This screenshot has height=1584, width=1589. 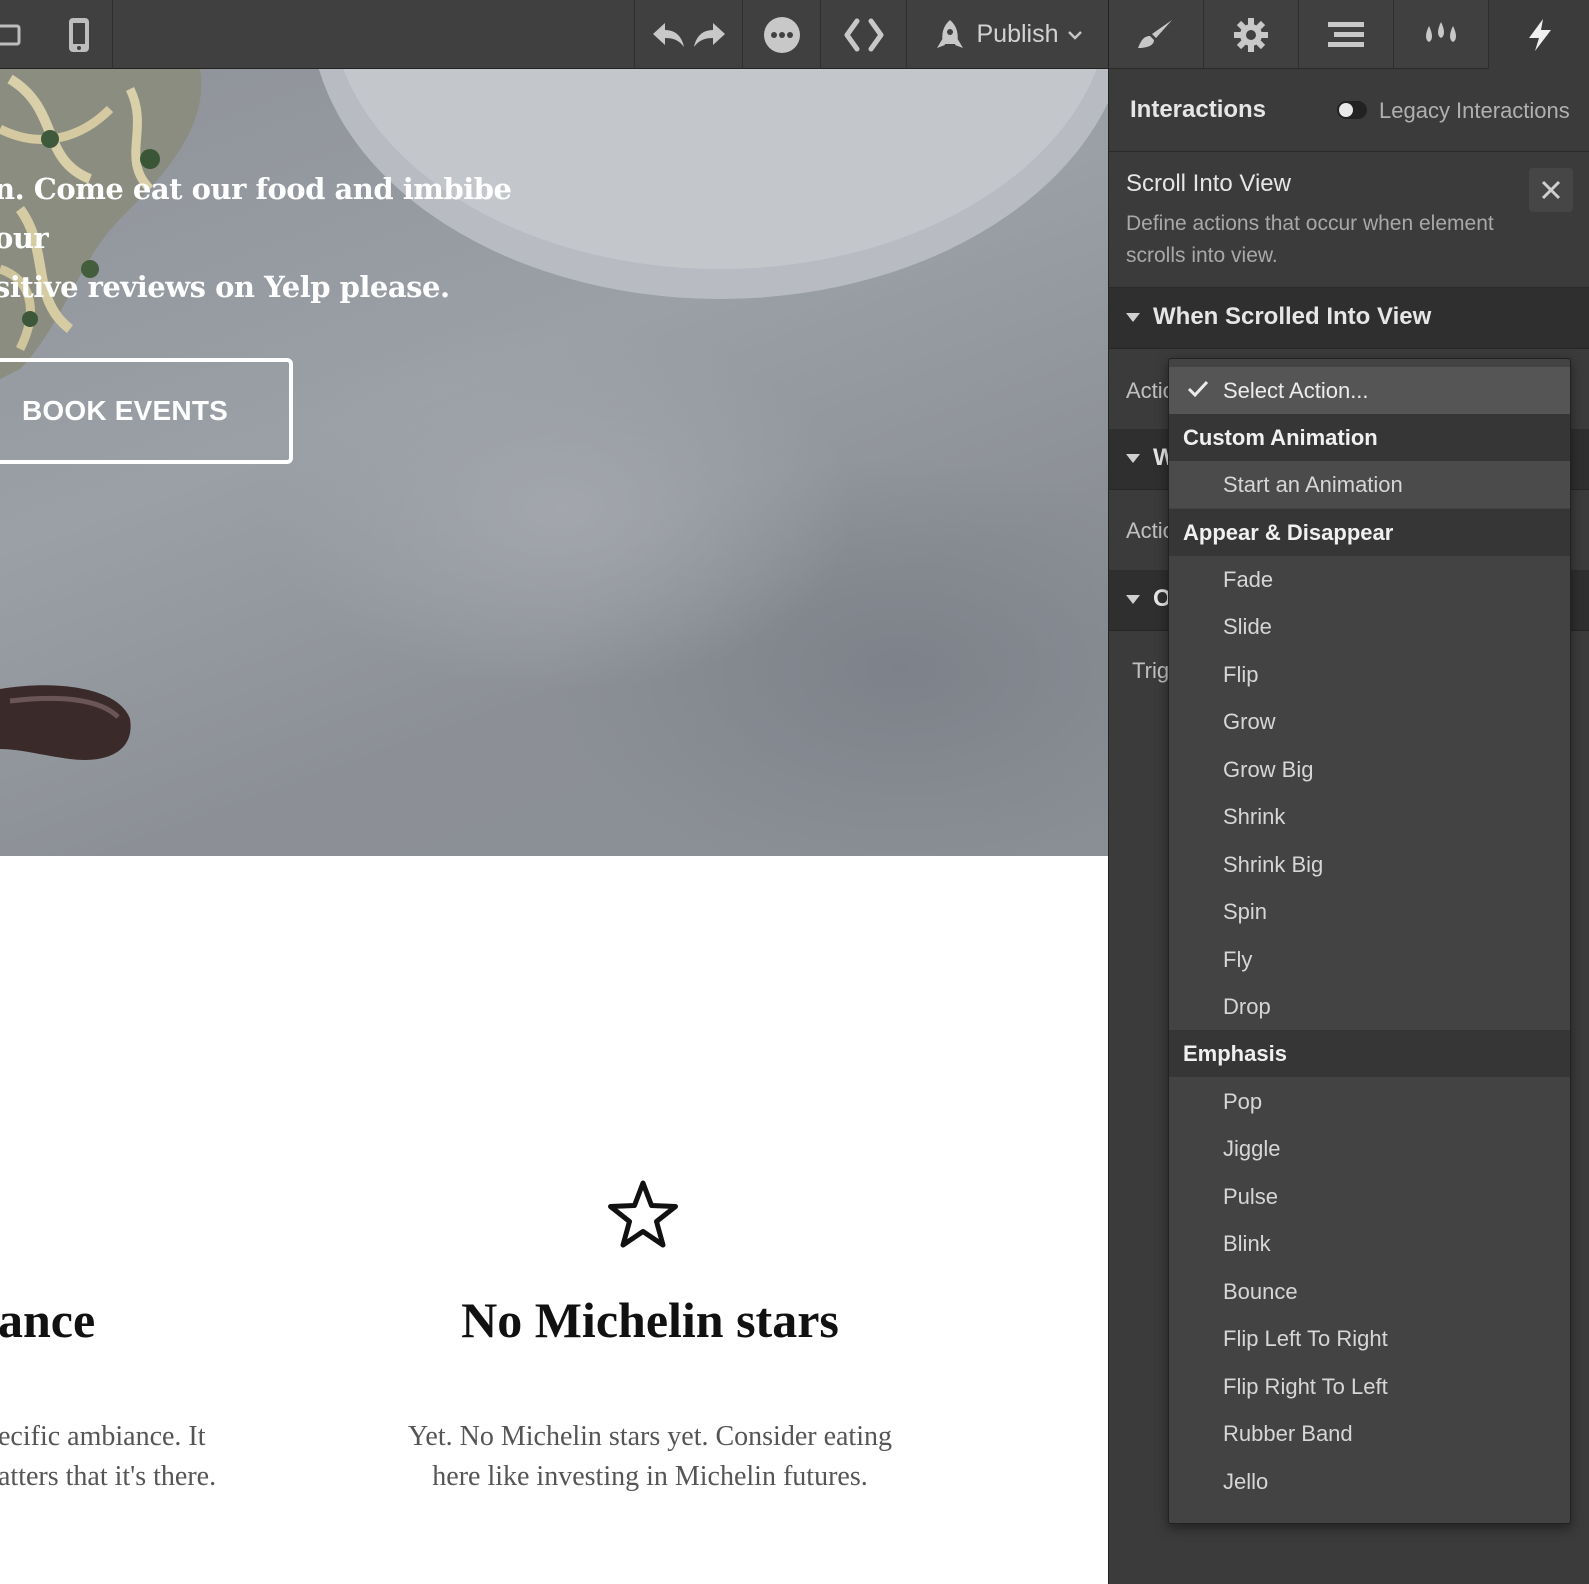 What do you see at coordinates (1369, 1053) in the screenshot?
I see `dropdown-group-header: Emphasis` at bounding box center [1369, 1053].